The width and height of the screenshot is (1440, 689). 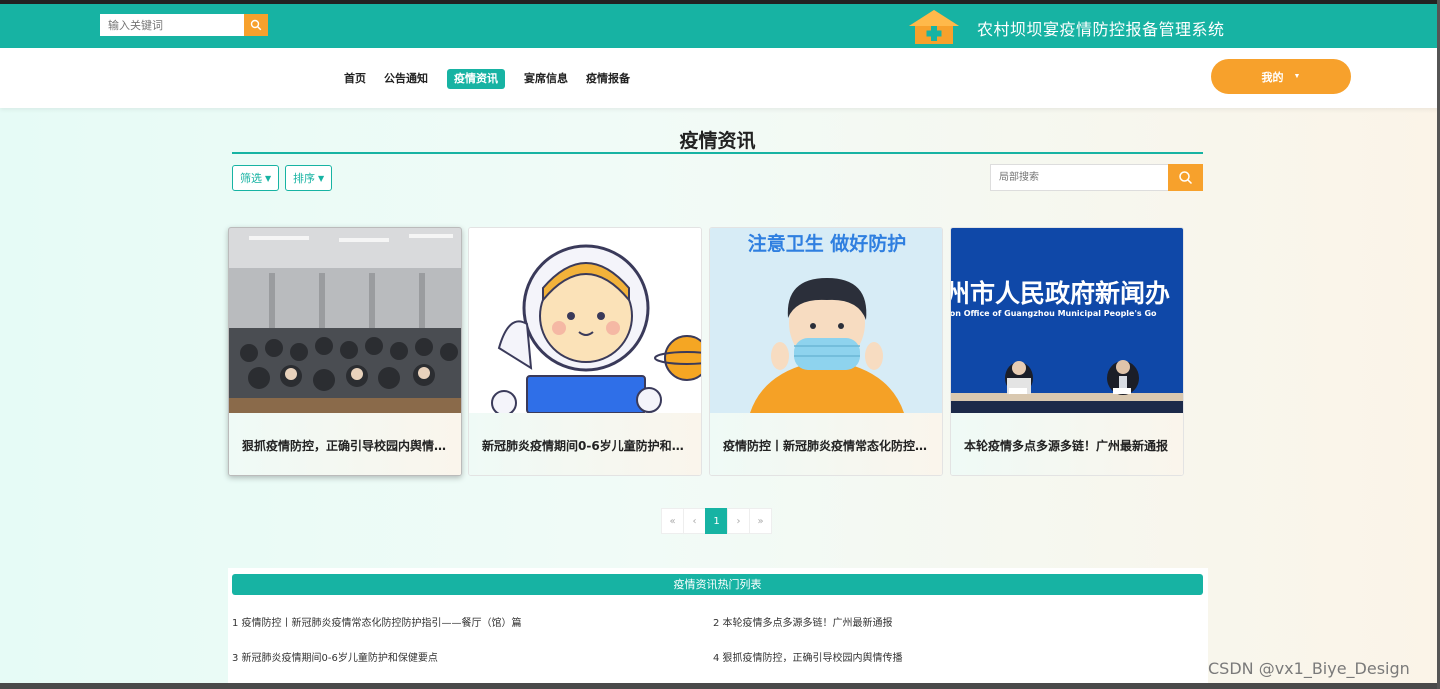 I want to click on content-search-button, so click(x=1185, y=177).